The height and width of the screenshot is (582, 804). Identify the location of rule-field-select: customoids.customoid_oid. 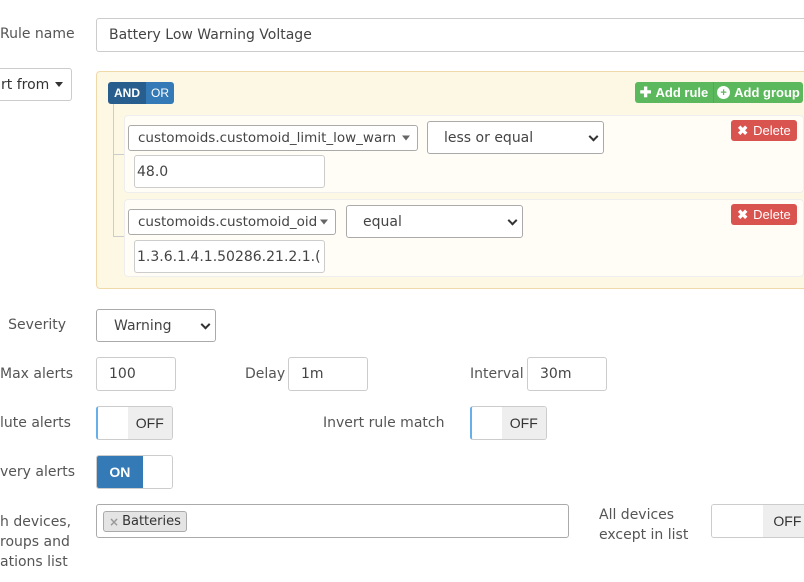
(232, 222).